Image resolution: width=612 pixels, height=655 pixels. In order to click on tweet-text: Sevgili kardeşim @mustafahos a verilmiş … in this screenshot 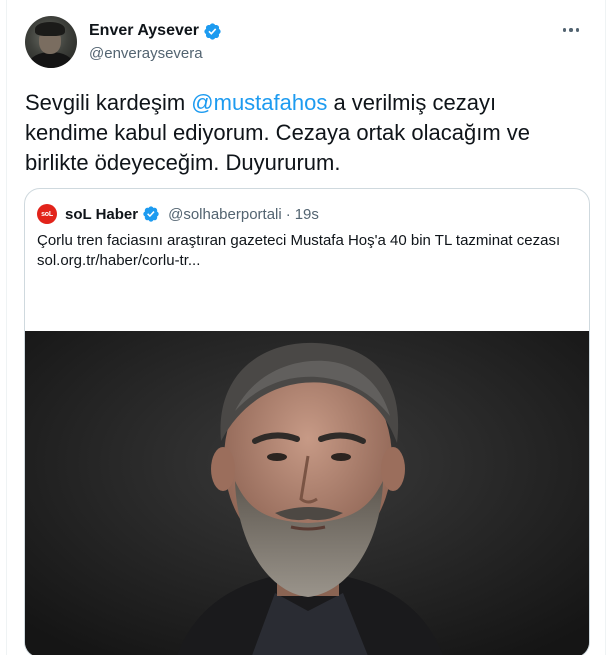, I will do `click(305, 133)`.